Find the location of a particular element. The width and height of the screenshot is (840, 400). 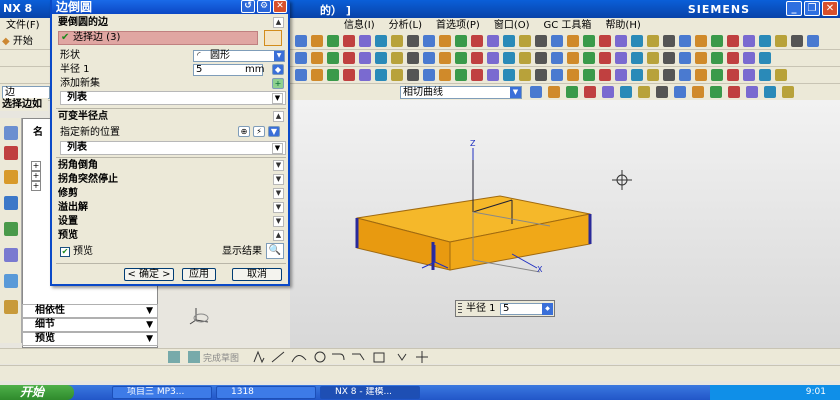

menu-item: 窗口(O) is located at coordinates (512, 25).